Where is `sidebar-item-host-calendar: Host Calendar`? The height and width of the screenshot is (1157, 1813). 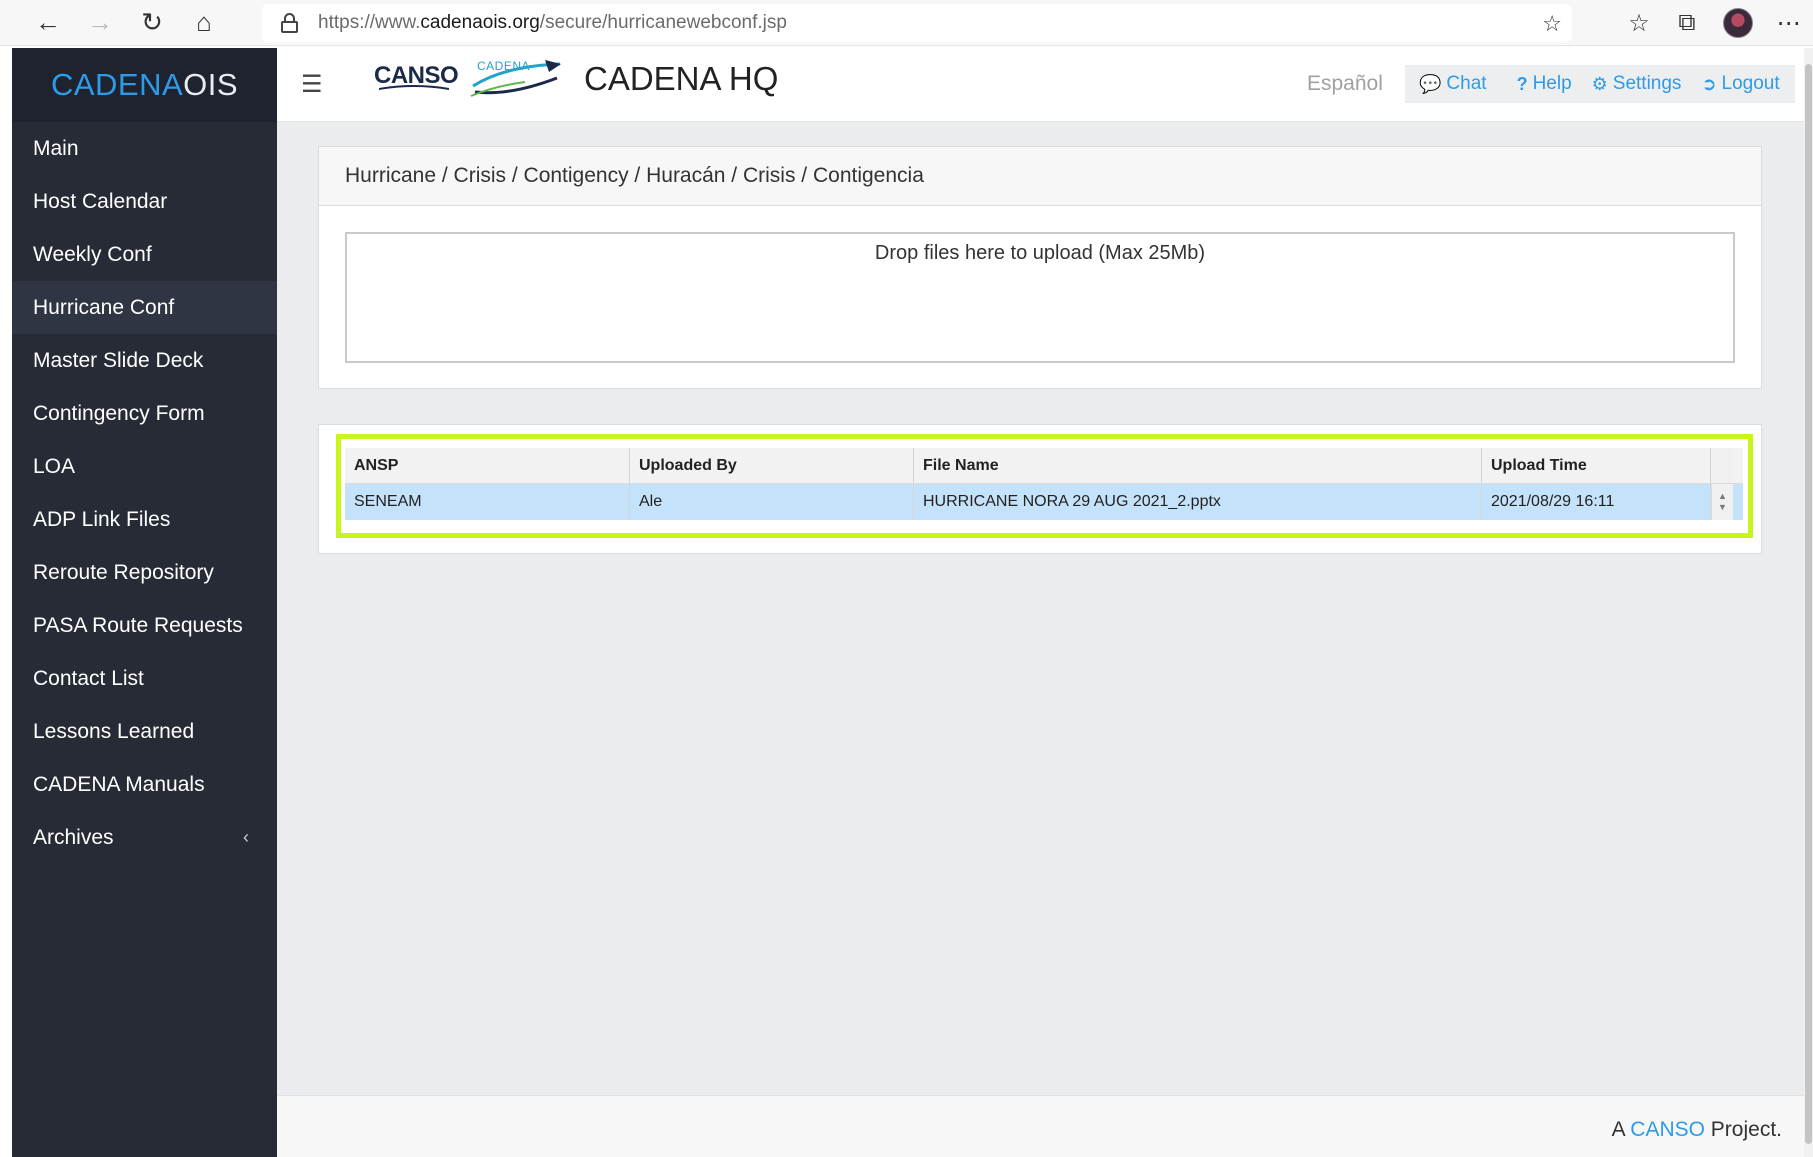
sidebar-item-host-calendar: Host Calendar is located at coordinates (144, 201).